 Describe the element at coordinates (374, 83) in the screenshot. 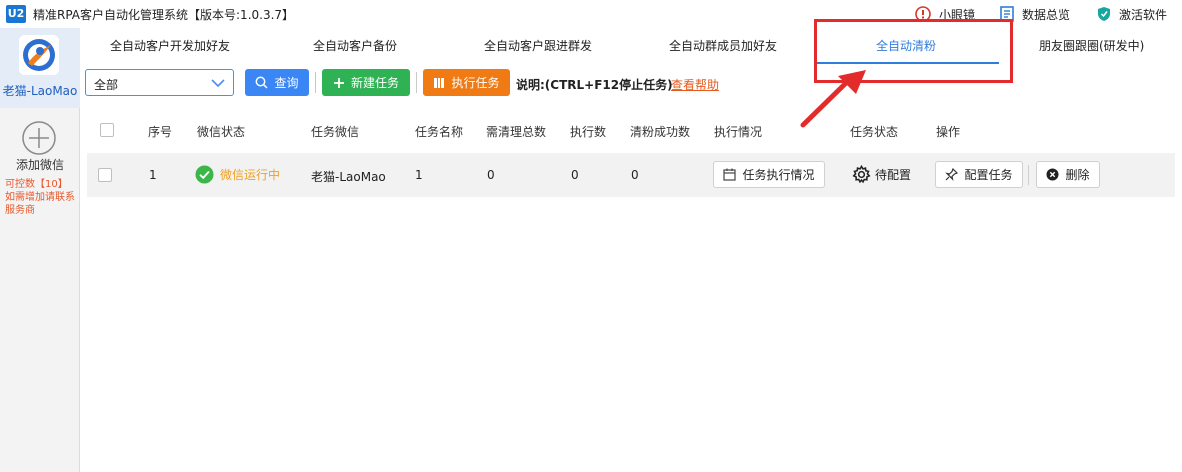

I see `new-task-label: 新建任务` at that location.